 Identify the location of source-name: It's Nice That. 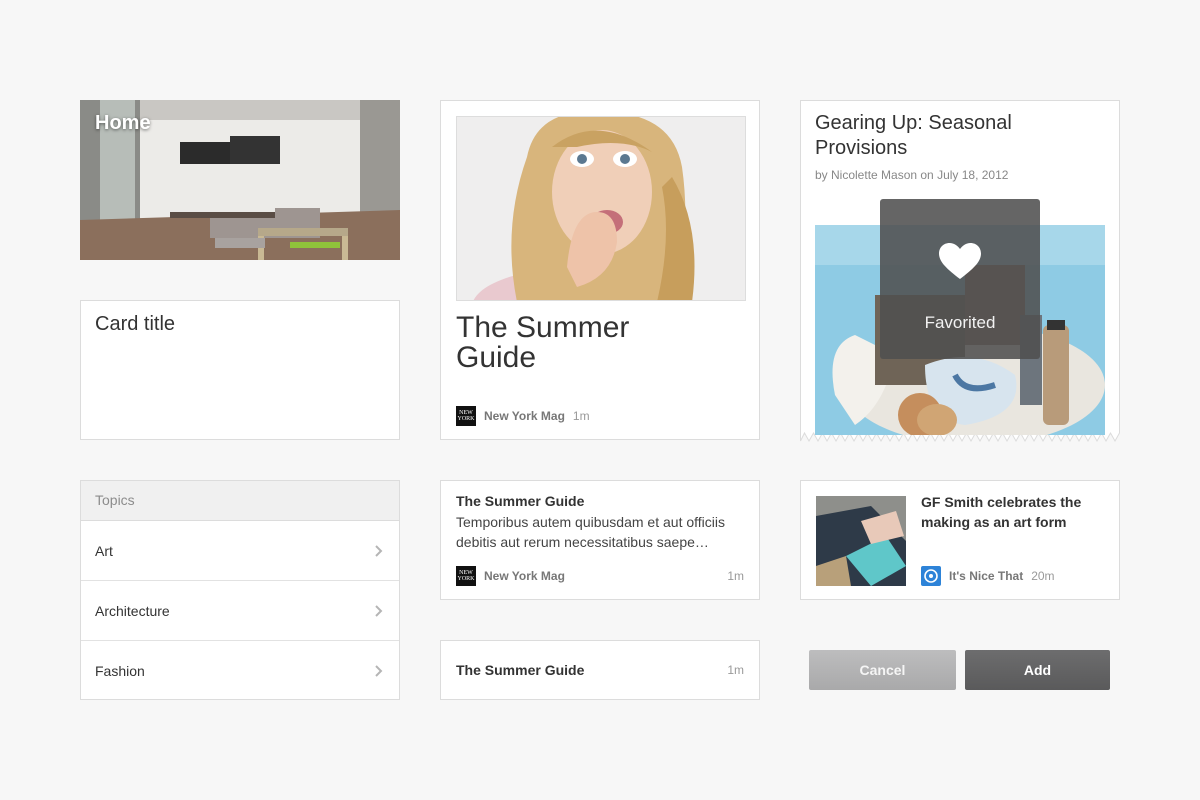
(986, 576).